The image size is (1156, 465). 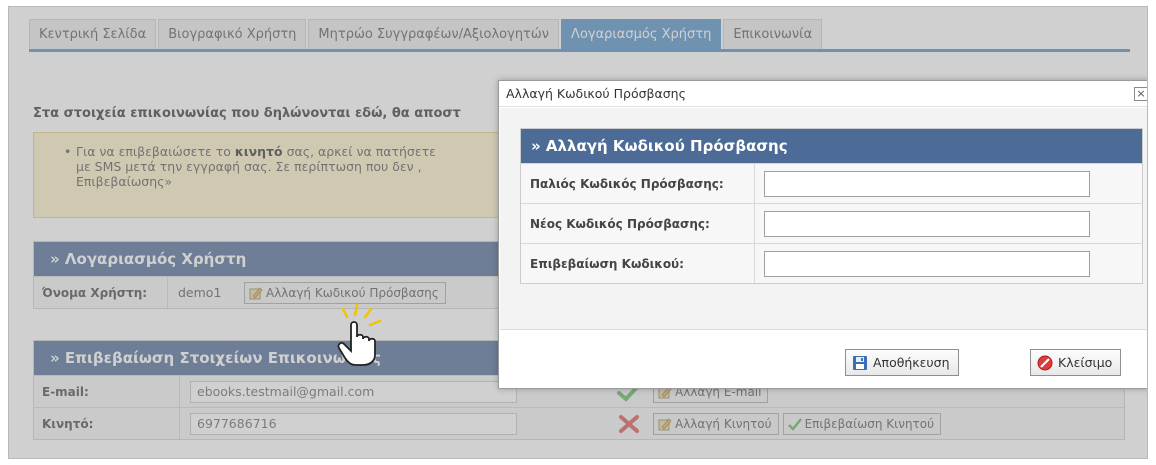 I want to click on password-form-title: » Αλλαγή Κωδικού Πρόσβασης, so click(x=831, y=146).